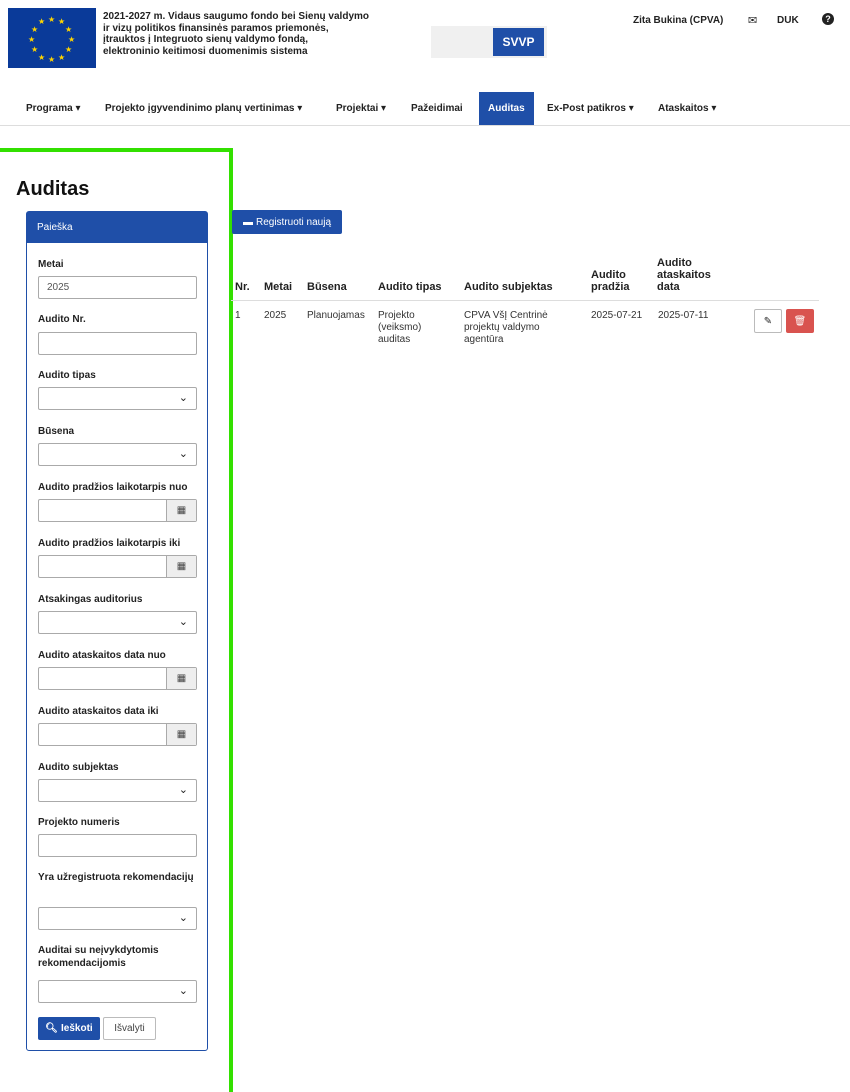 This screenshot has width=850, height=1092. What do you see at coordinates (52, 38) in the screenshot?
I see `eu-flag-logo: ★ ★ ★ ★ ★ ★ ★ ★ ★ ★ ★ ★` at bounding box center [52, 38].